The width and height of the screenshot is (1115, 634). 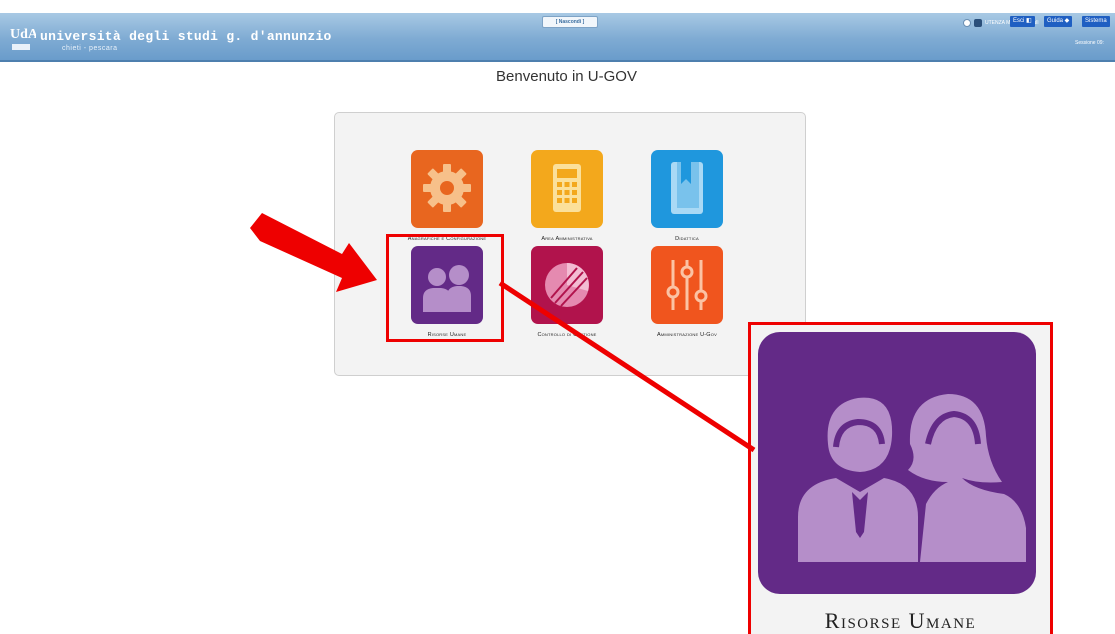 I want to click on logo-mark-text: UdA, so click(x=23, y=34).